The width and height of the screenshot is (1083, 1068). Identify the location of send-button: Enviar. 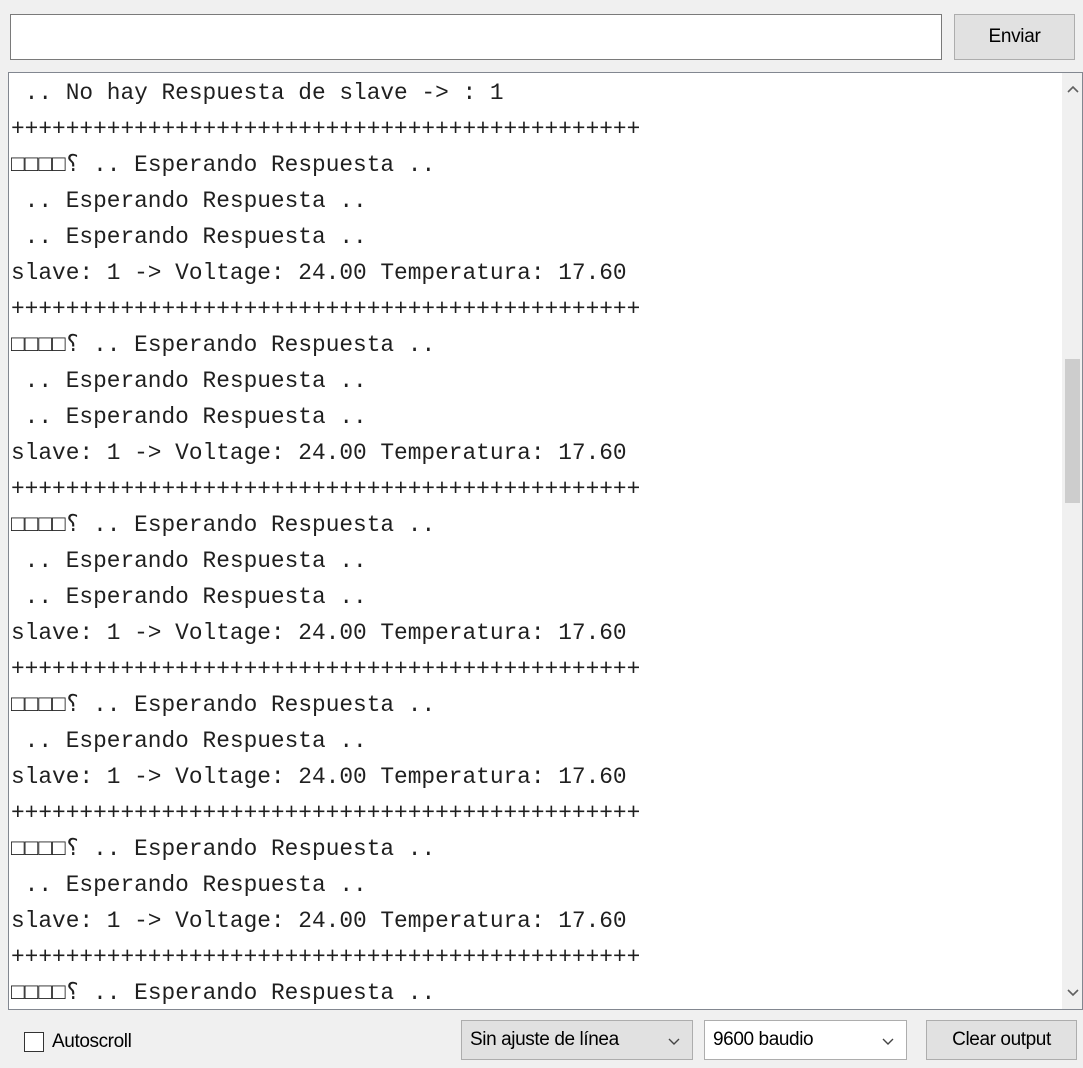
(1014, 37).